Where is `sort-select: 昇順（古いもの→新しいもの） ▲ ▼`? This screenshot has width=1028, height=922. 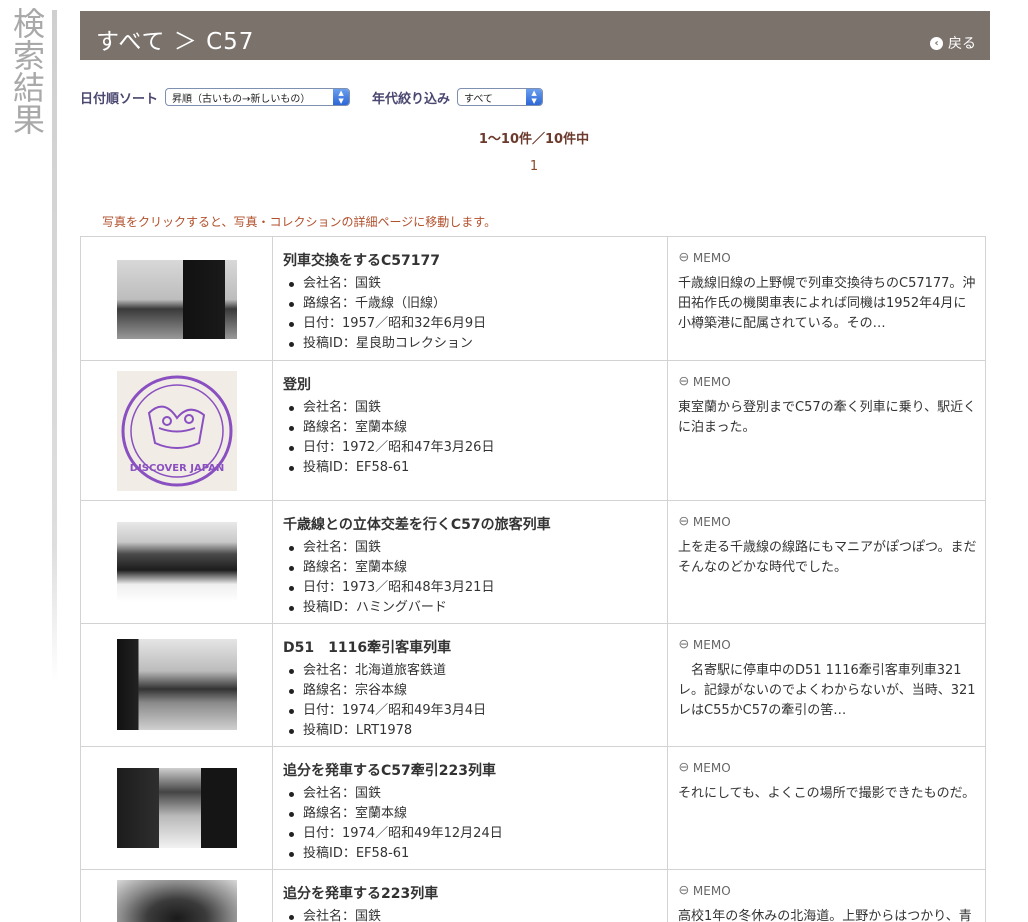 sort-select: 昇順（古いもの→新しいもの） ▲ ▼ is located at coordinates (258, 97).